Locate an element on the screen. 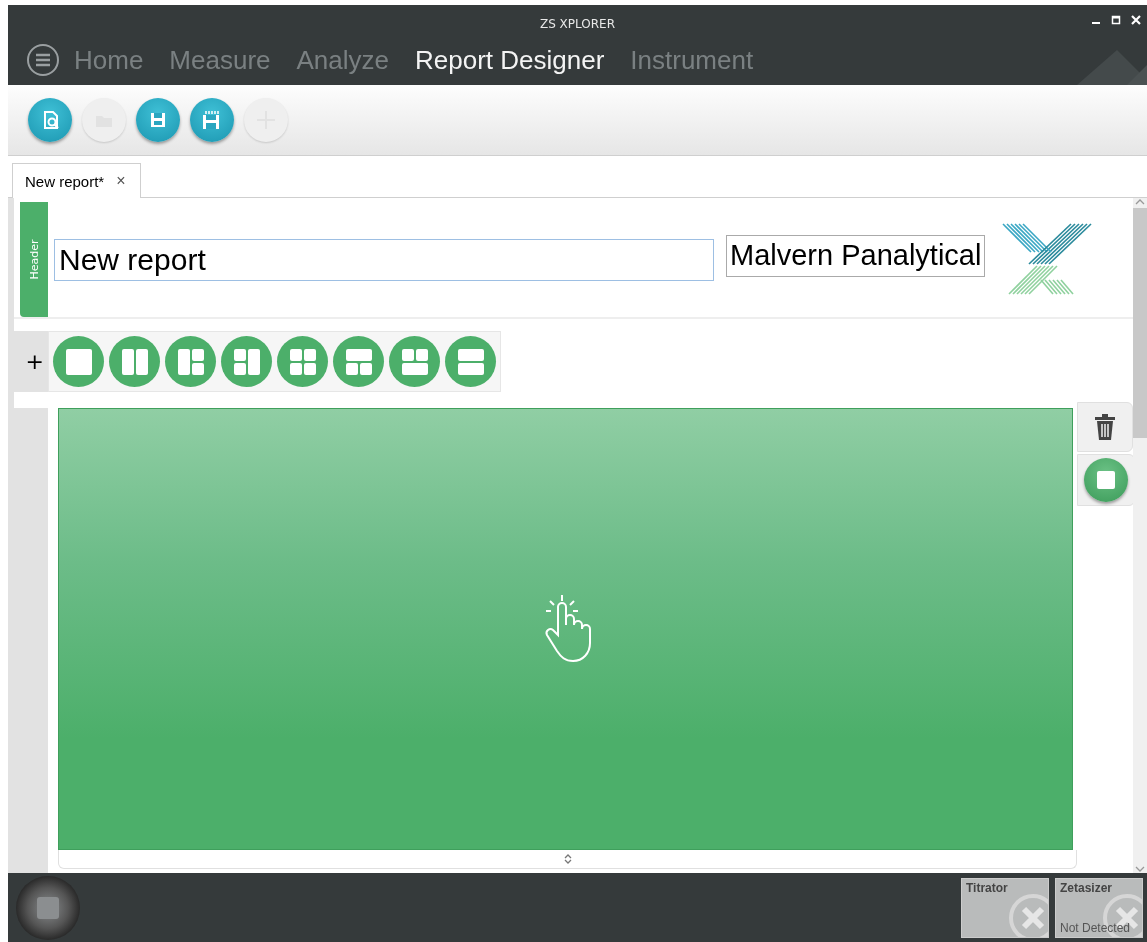 The image size is (1147, 942). stop-button is located at coordinates (1106, 480).